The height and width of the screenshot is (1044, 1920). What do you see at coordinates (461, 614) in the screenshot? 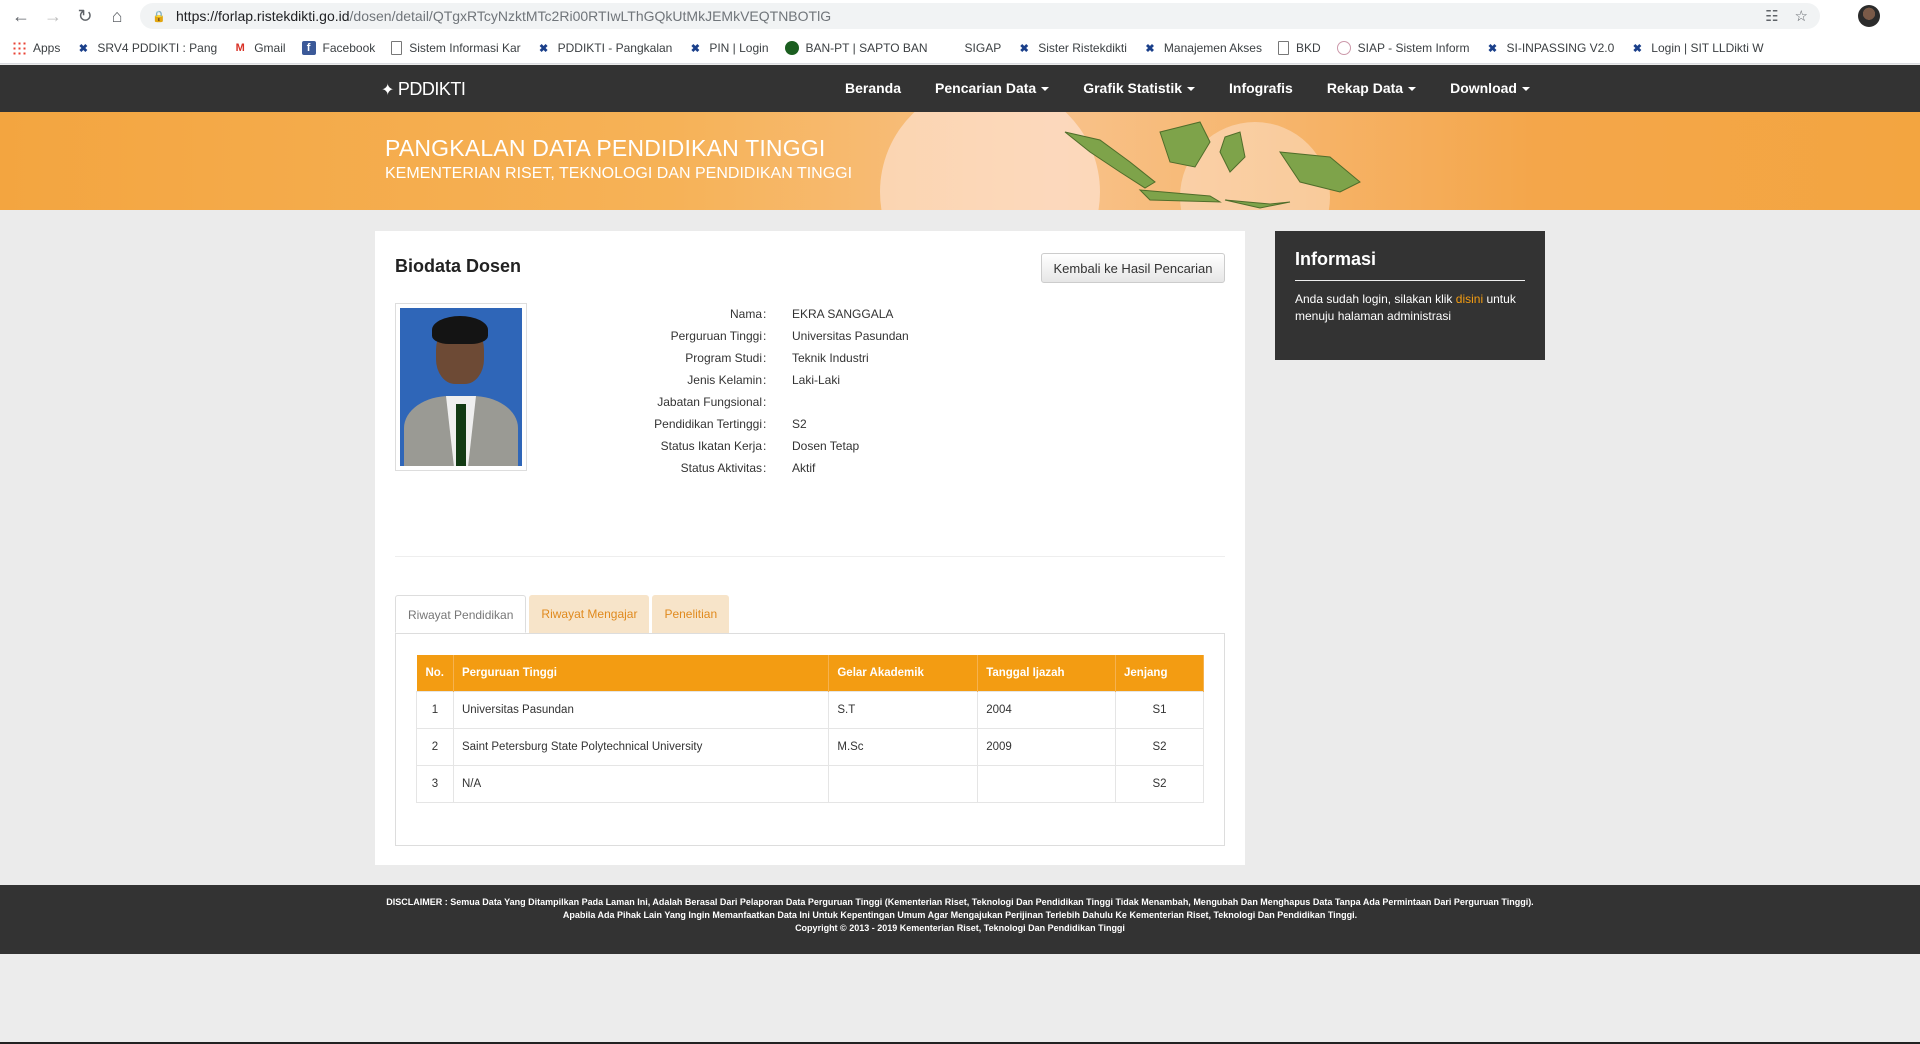
I see `tab-riwayat-pendidikan: Riwayat Pendidikan` at bounding box center [461, 614].